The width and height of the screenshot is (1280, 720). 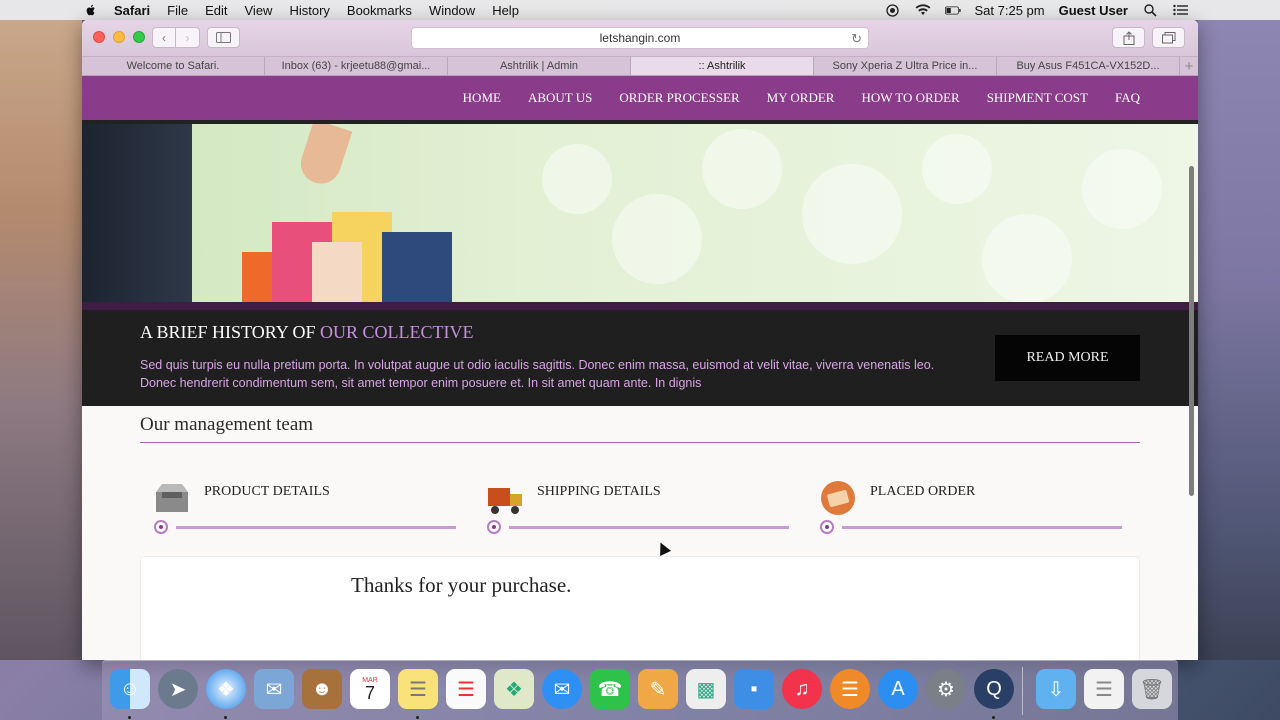 I want to click on numbers-icon: ▩, so click(x=706, y=689).